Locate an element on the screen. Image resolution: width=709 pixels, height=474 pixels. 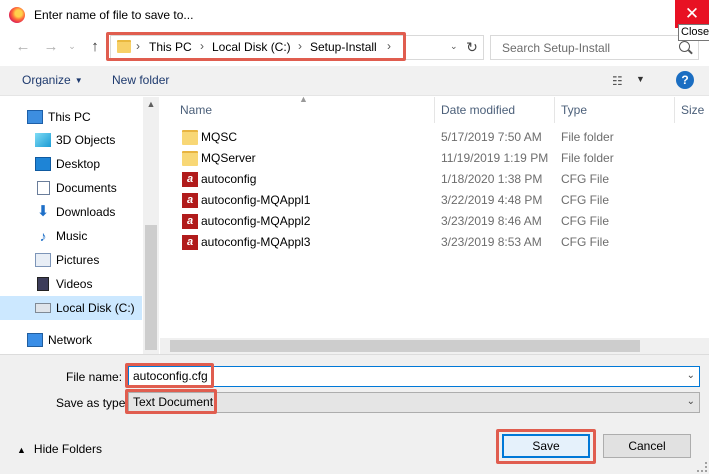
file-date: 1/18/2020 1:38 PM is located at coordinates (492, 179).